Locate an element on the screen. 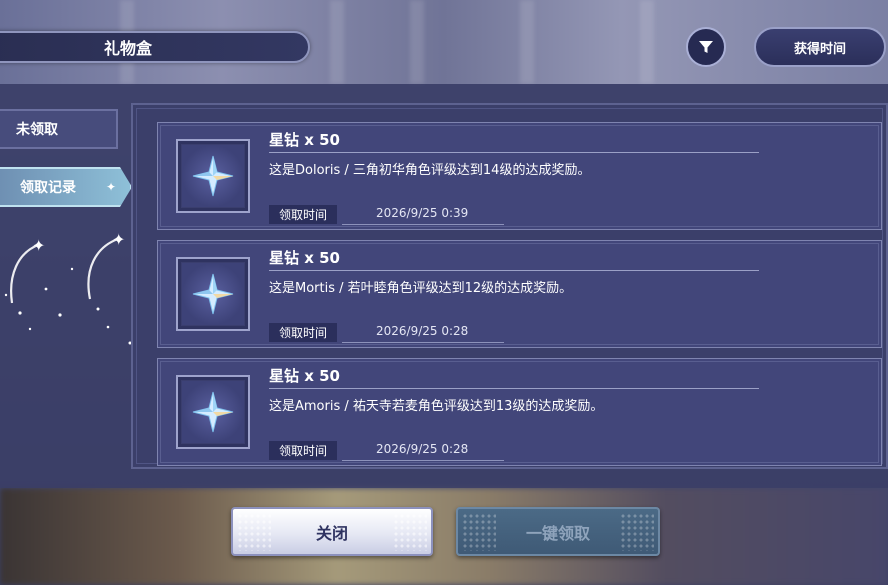  tab-claim-history: 领取记录 ✦ is located at coordinates (66, 187).